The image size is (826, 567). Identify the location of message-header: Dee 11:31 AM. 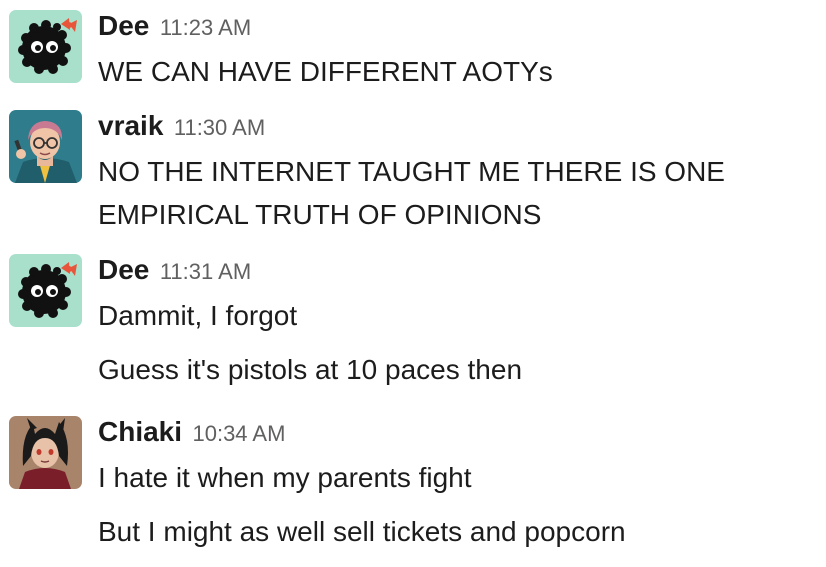
(174, 274).